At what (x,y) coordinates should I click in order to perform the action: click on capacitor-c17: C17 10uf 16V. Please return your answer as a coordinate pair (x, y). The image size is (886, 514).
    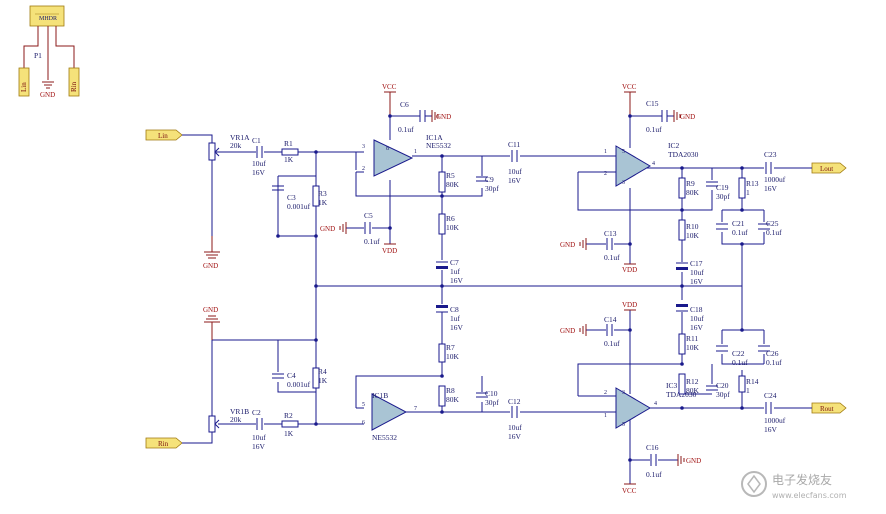
    Looking at the image, I should click on (690, 272).